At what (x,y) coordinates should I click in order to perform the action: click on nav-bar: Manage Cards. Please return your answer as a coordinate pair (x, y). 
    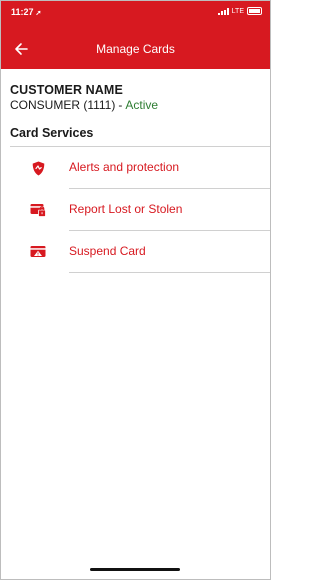
    Looking at the image, I should click on (135, 50).